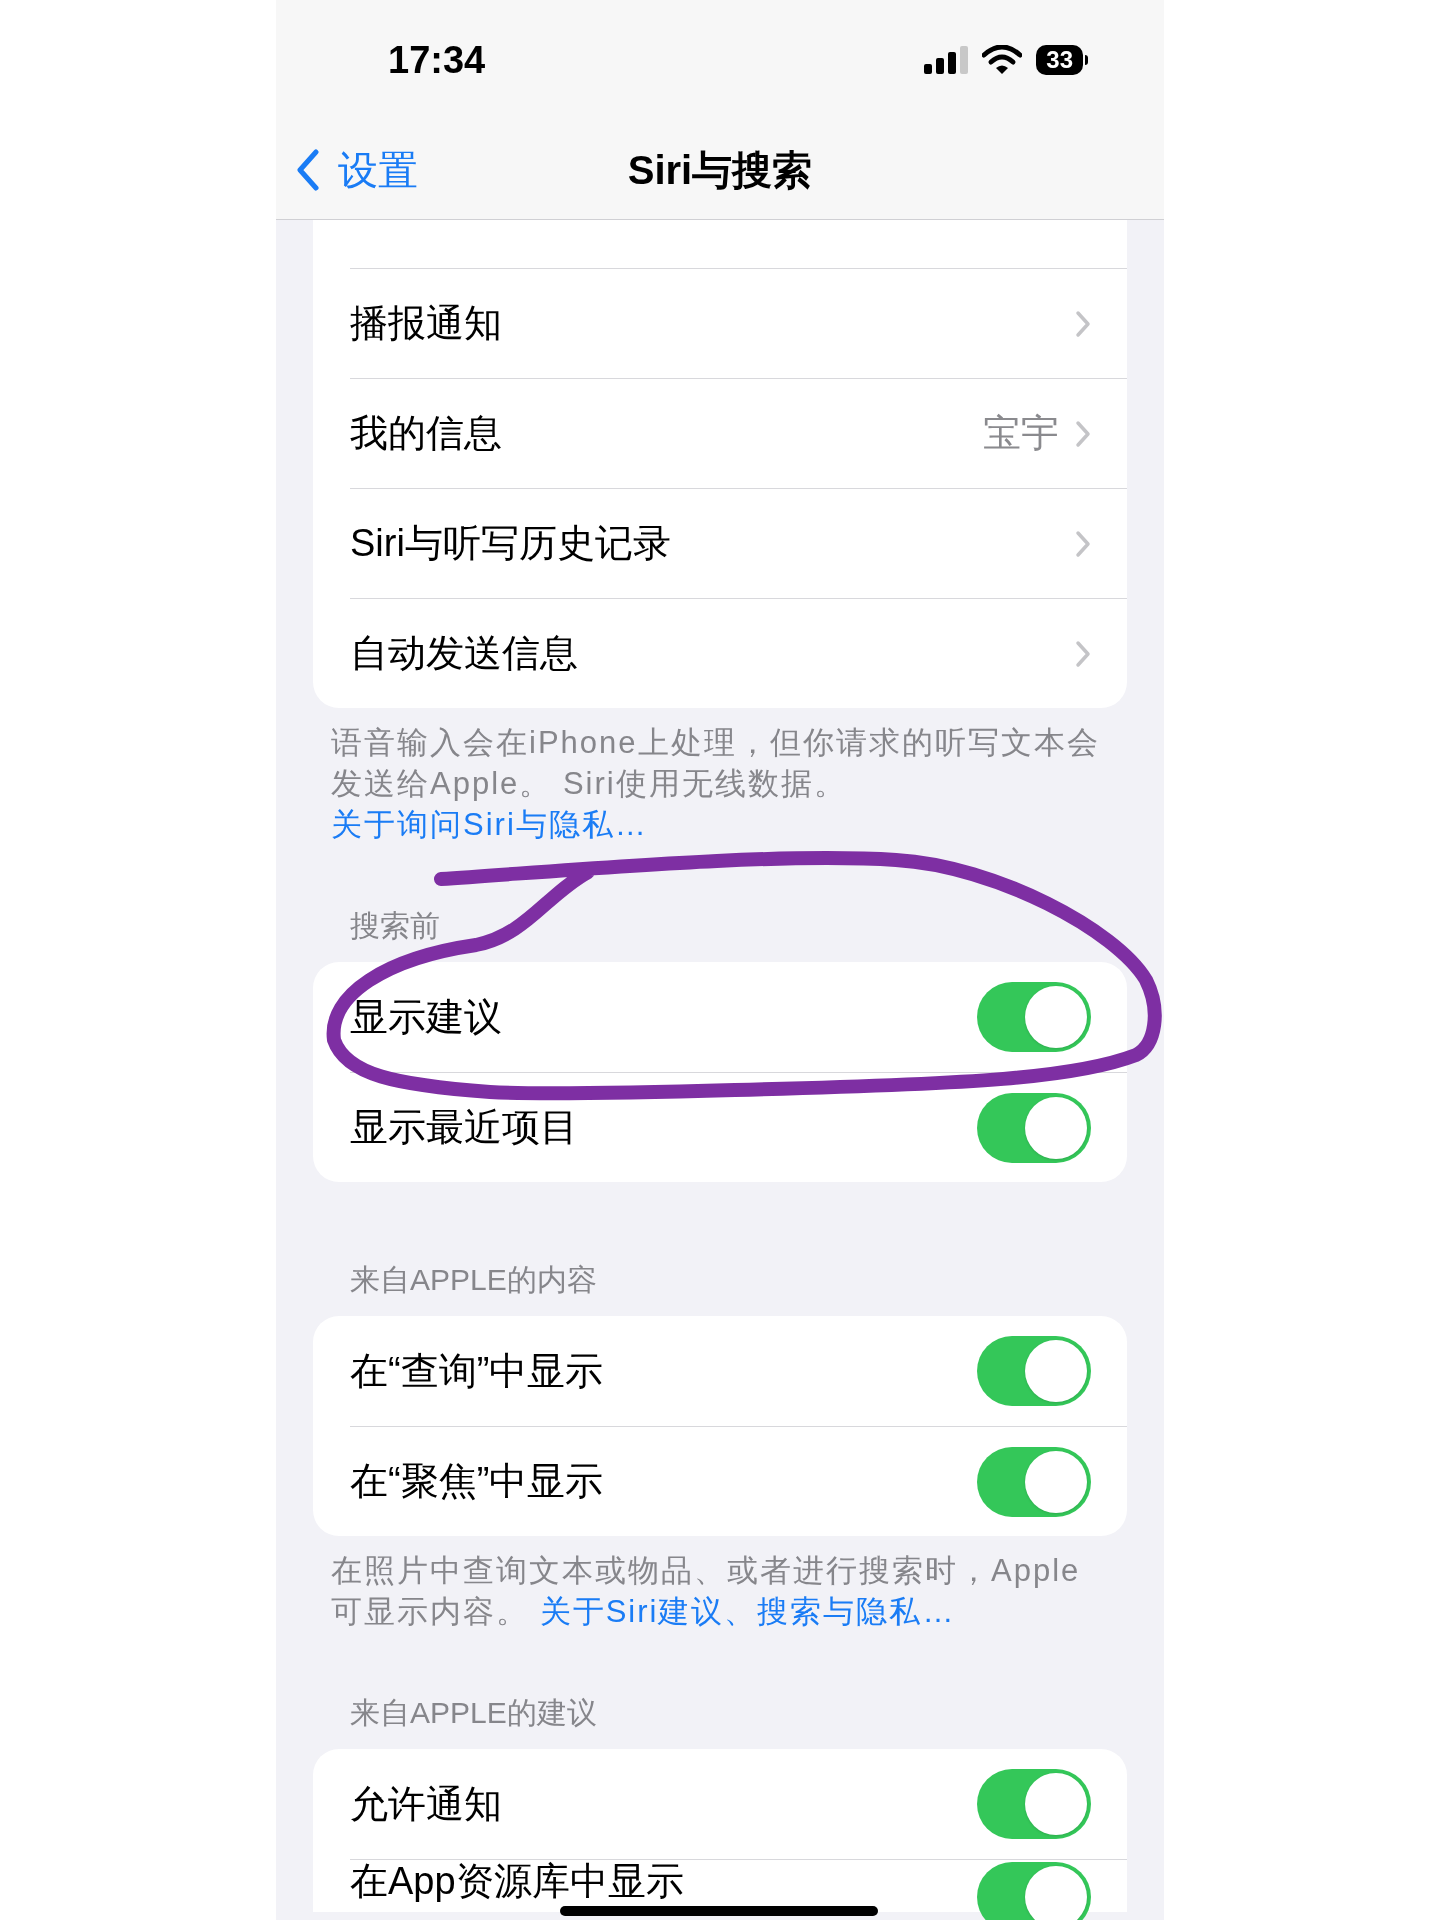 The image size is (1440, 1920). I want to click on setting-label: 播报通知, so click(426, 323).